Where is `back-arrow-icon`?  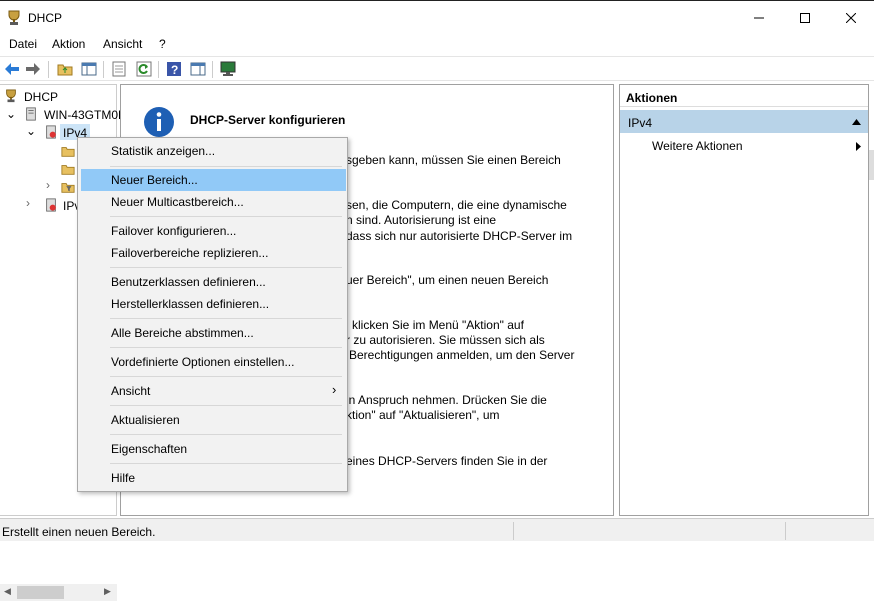
back-arrow-icon is located at coordinates (12, 69).